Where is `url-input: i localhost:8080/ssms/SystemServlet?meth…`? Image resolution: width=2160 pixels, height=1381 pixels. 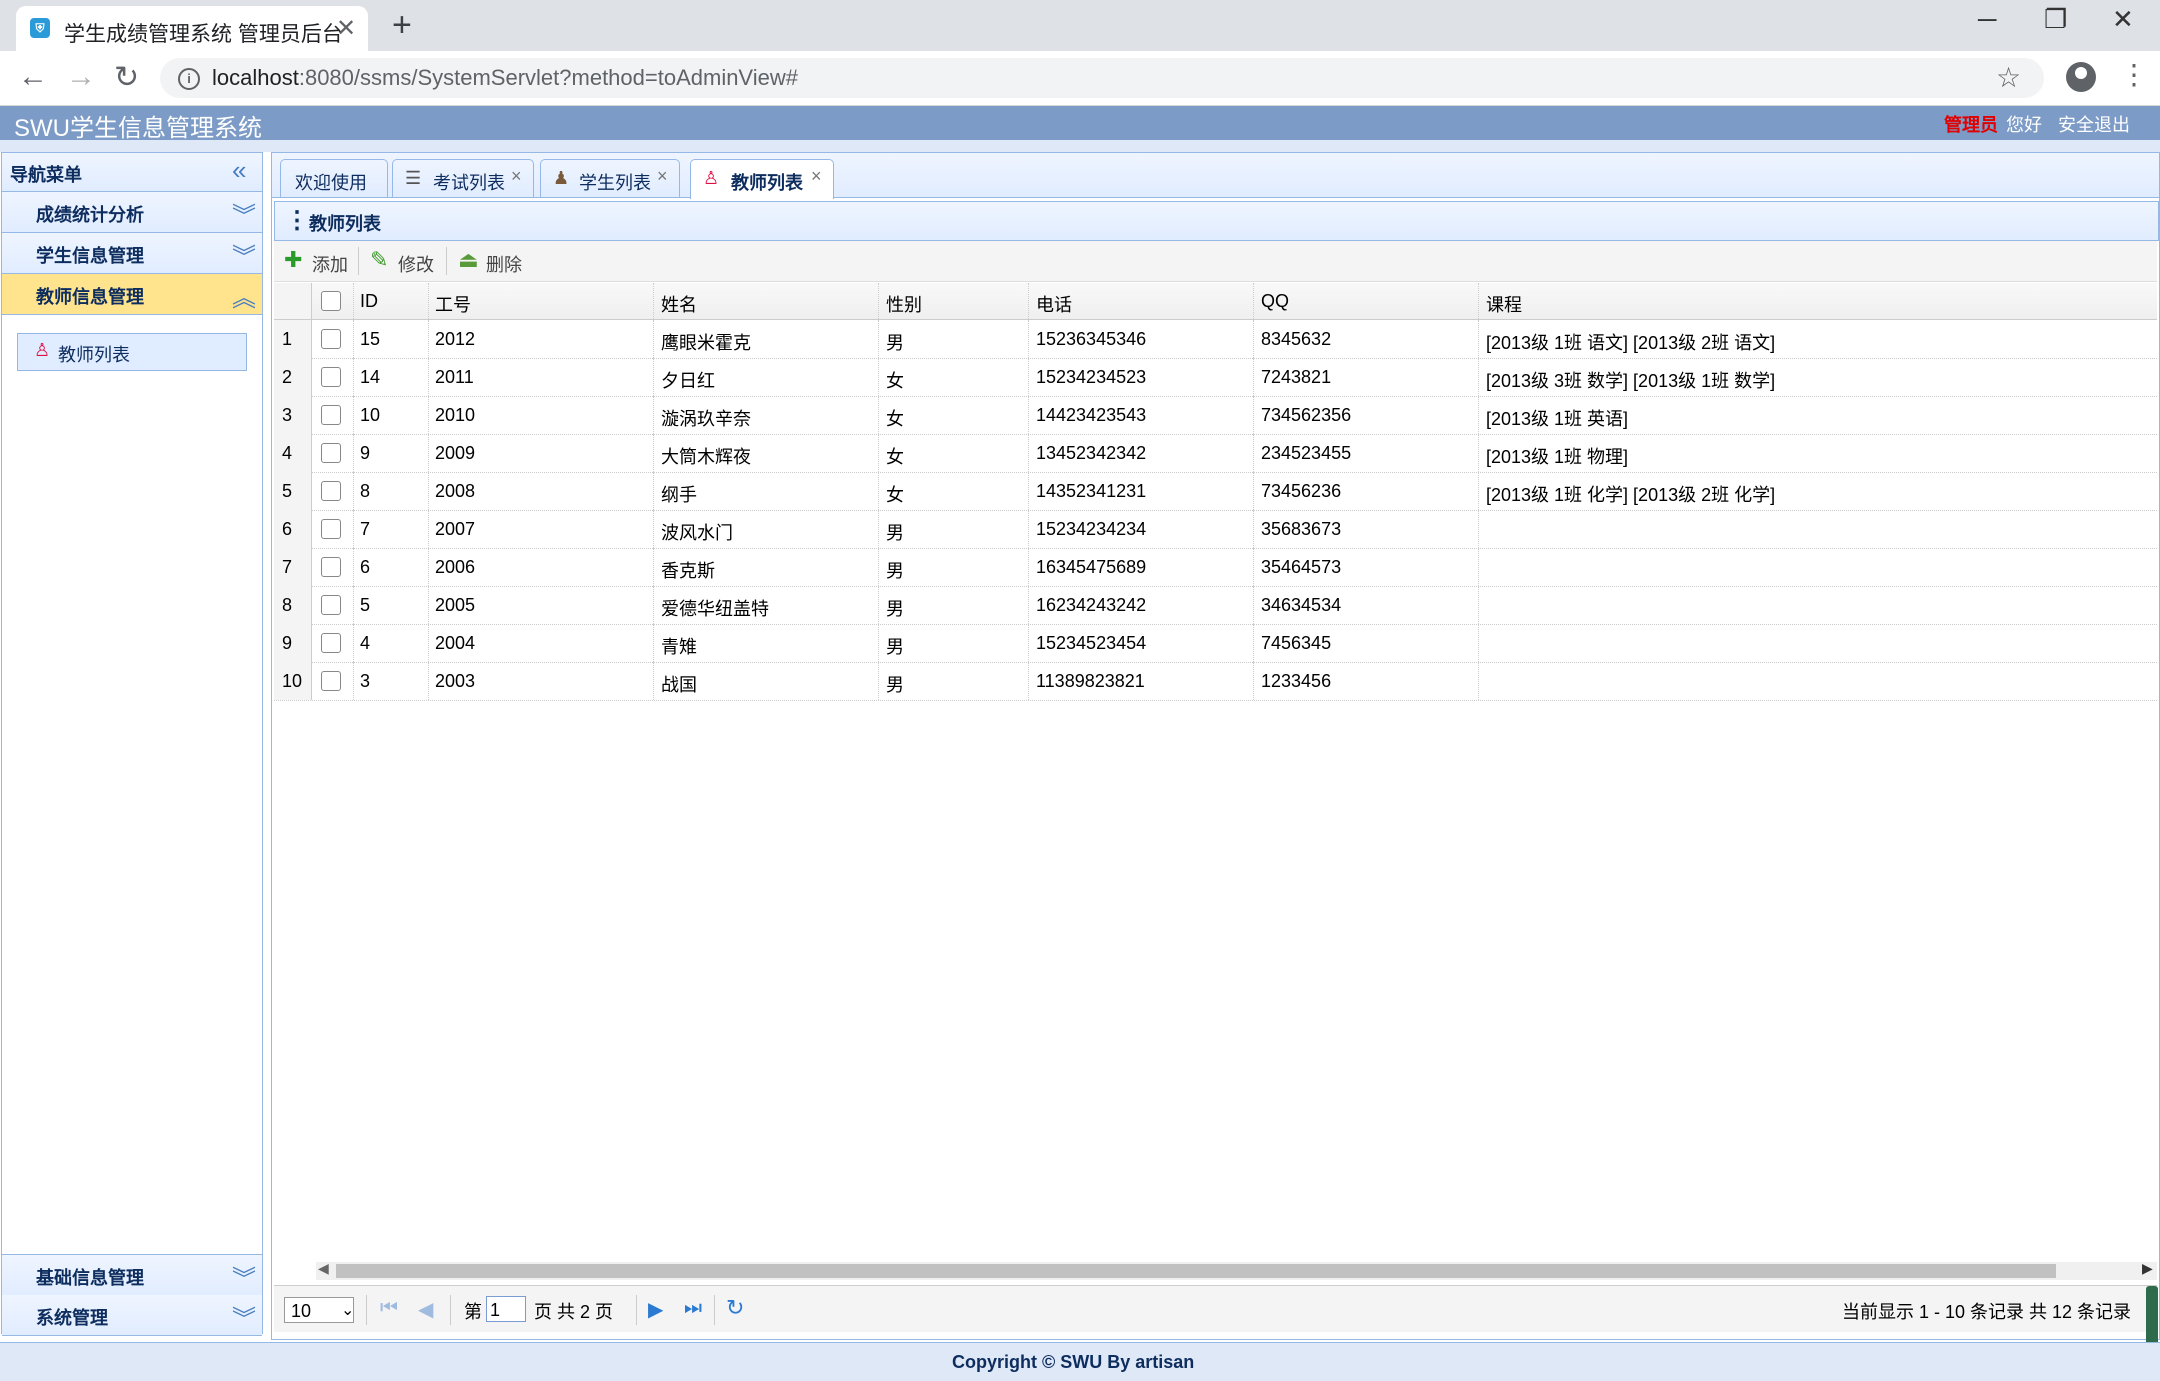
url-input: i localhost:8080/ssms/SystemServlet?meth… is located at coordinates (1102, 78).